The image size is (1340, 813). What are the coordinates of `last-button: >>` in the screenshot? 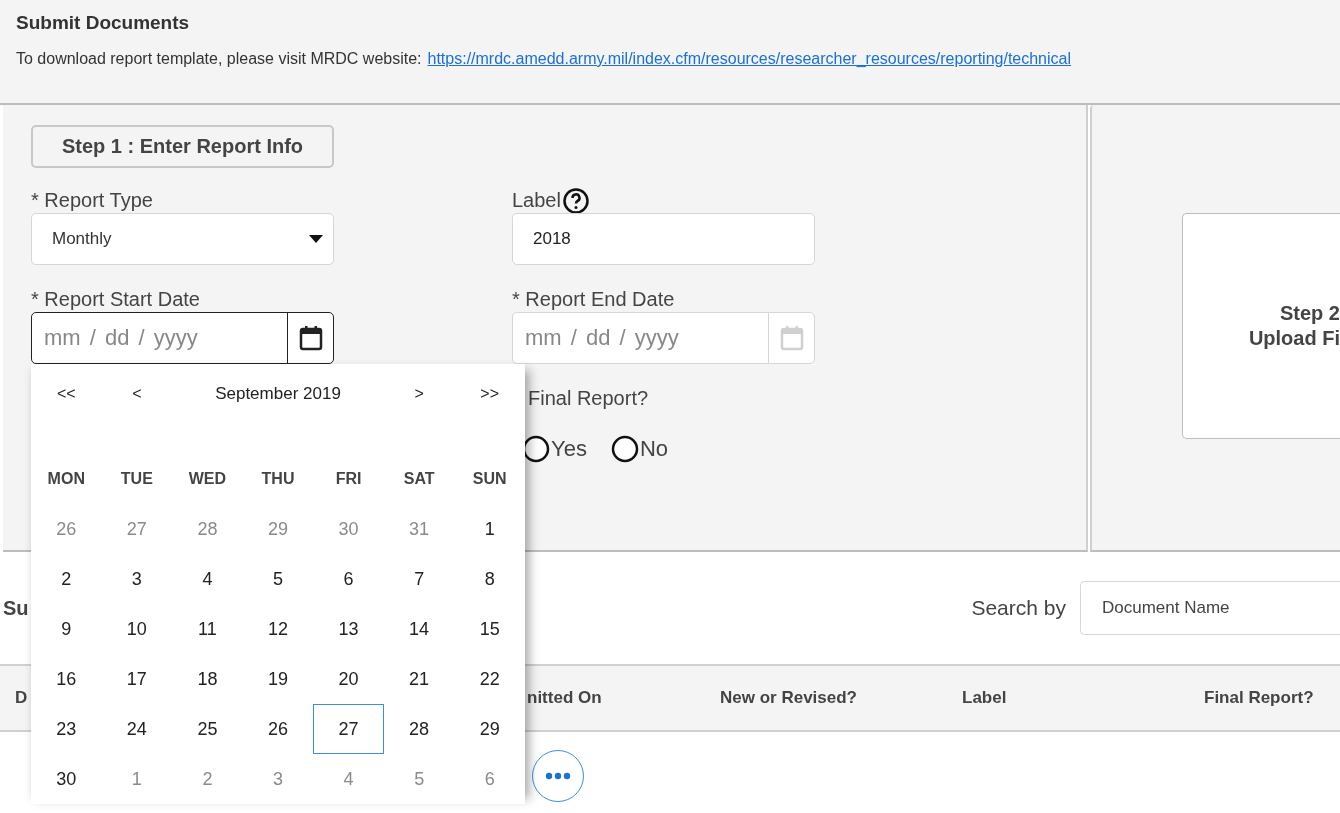 It's located at (489, 394).